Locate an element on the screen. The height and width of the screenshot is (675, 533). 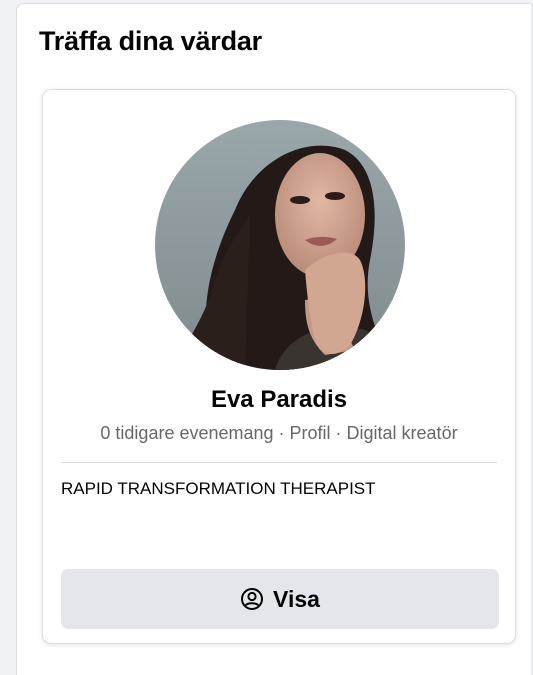
host-bio: RAPID TRANSFORMATION THERAPIST is located at coordinates (218, 488).